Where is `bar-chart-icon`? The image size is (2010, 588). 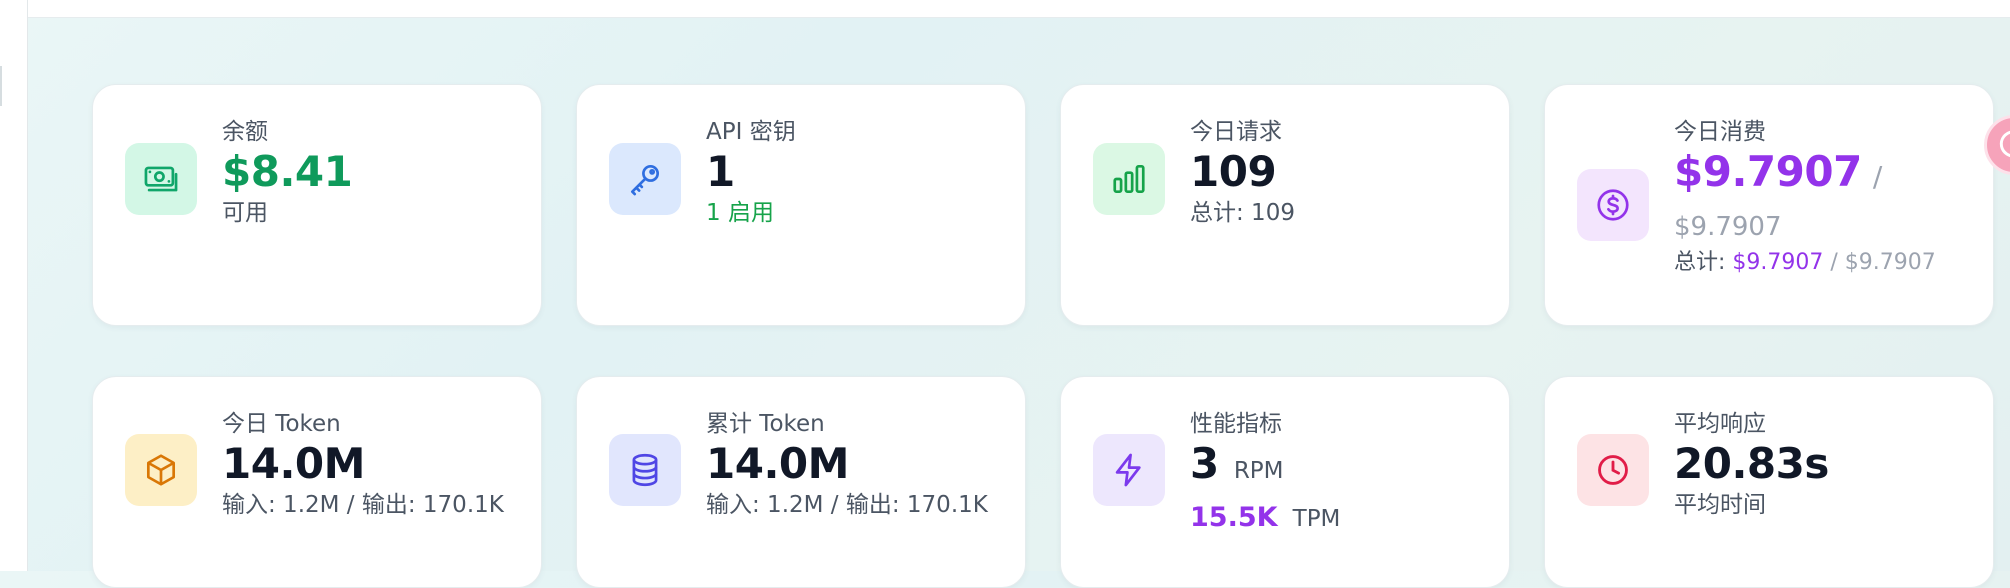
bar-chart-icon is located at coordinates (1129, 179).